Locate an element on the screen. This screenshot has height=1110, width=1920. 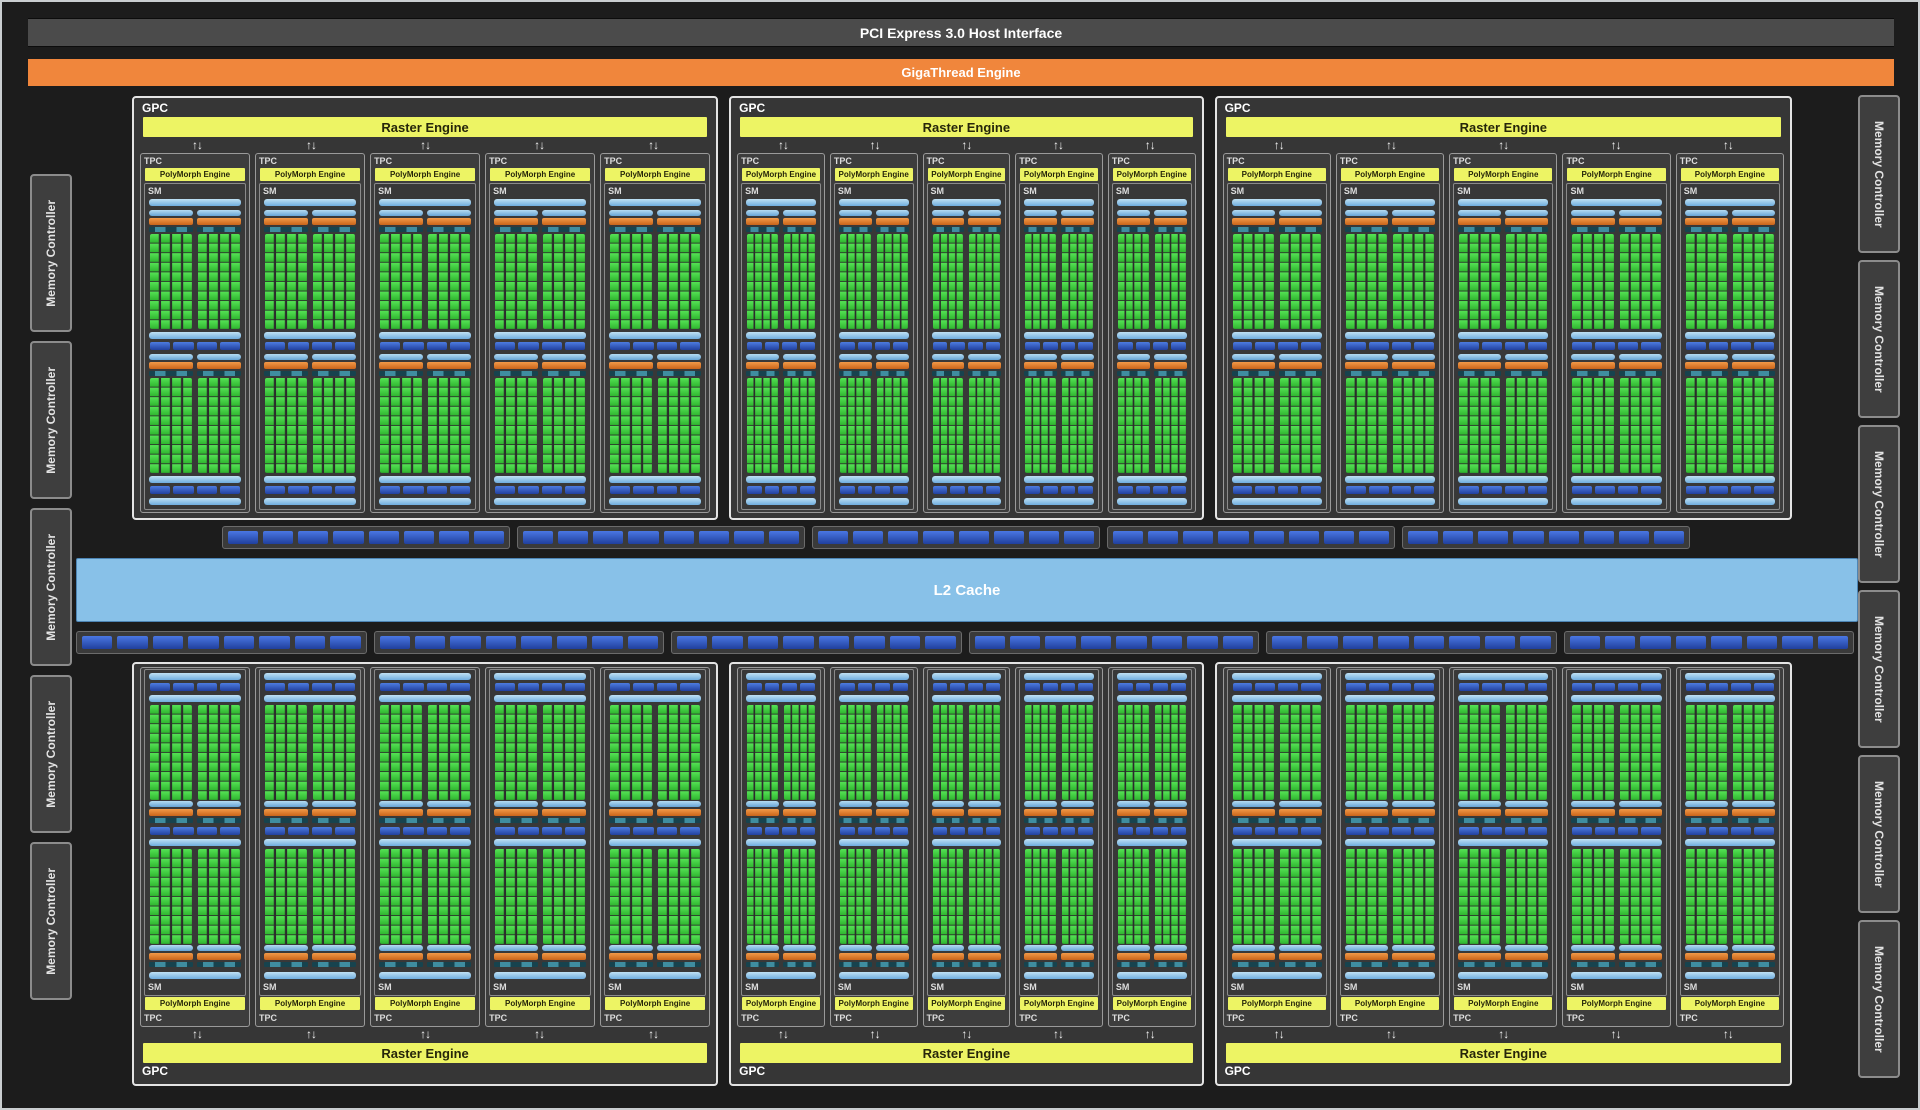
sm-label: SM is located at coordinates (1030, 987).